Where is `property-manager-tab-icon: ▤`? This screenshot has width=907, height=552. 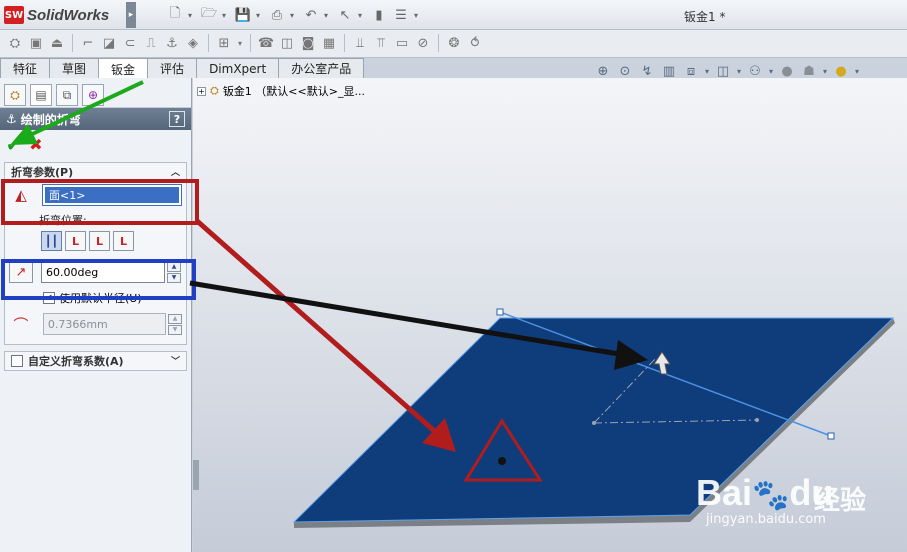
property-manager-tab-icon: ▤ is located at coordinates (41, 95).